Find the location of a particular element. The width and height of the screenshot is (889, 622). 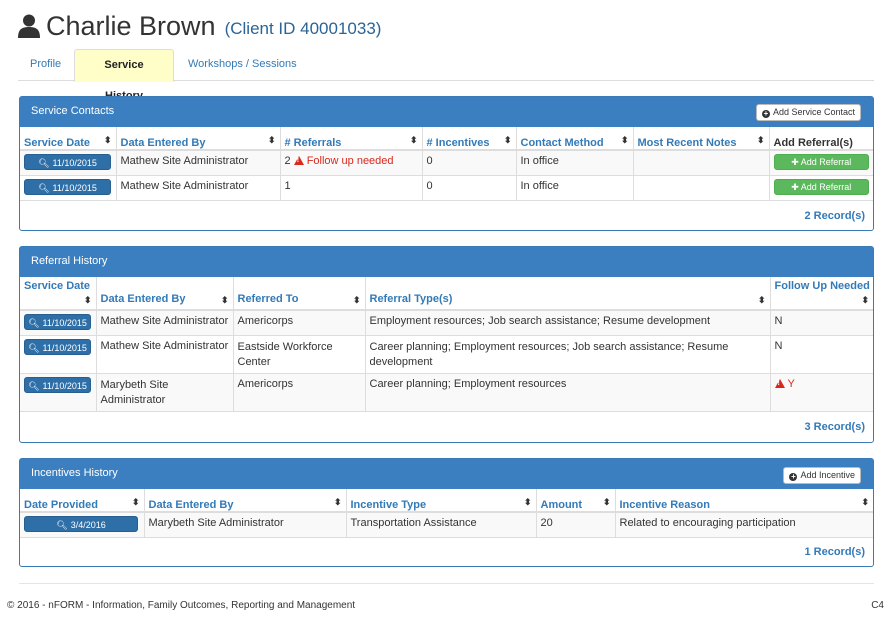

col-incentive-type: Incentive Type ⬍ is located at coordinates (441, 501).